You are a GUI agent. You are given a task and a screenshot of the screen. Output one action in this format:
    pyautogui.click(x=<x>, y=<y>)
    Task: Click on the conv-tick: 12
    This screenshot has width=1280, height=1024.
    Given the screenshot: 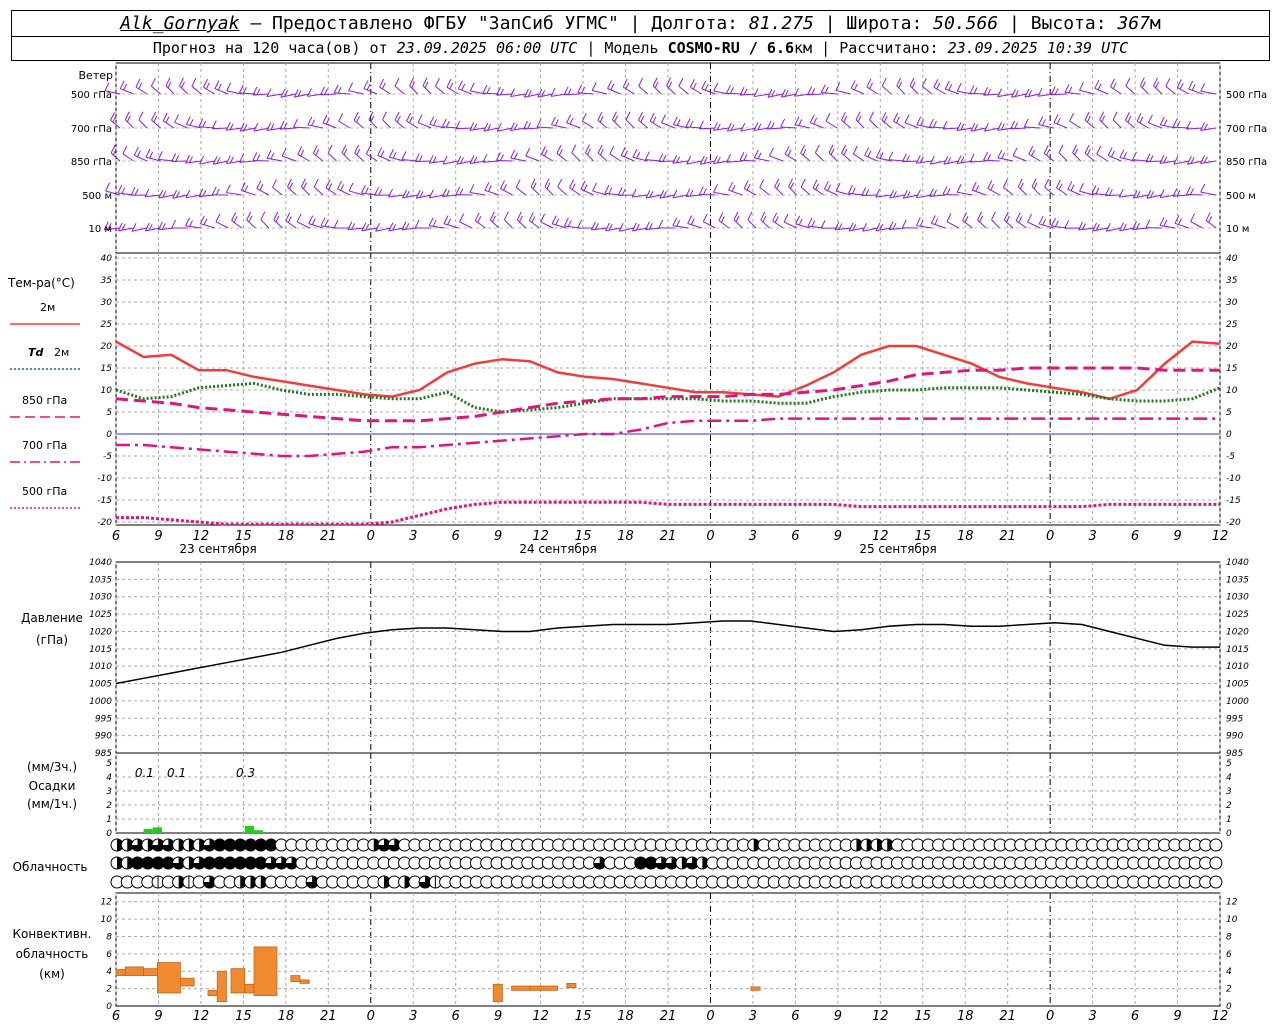 What is the action you would take?
    pyautogui.click(x=107, y=903)
    